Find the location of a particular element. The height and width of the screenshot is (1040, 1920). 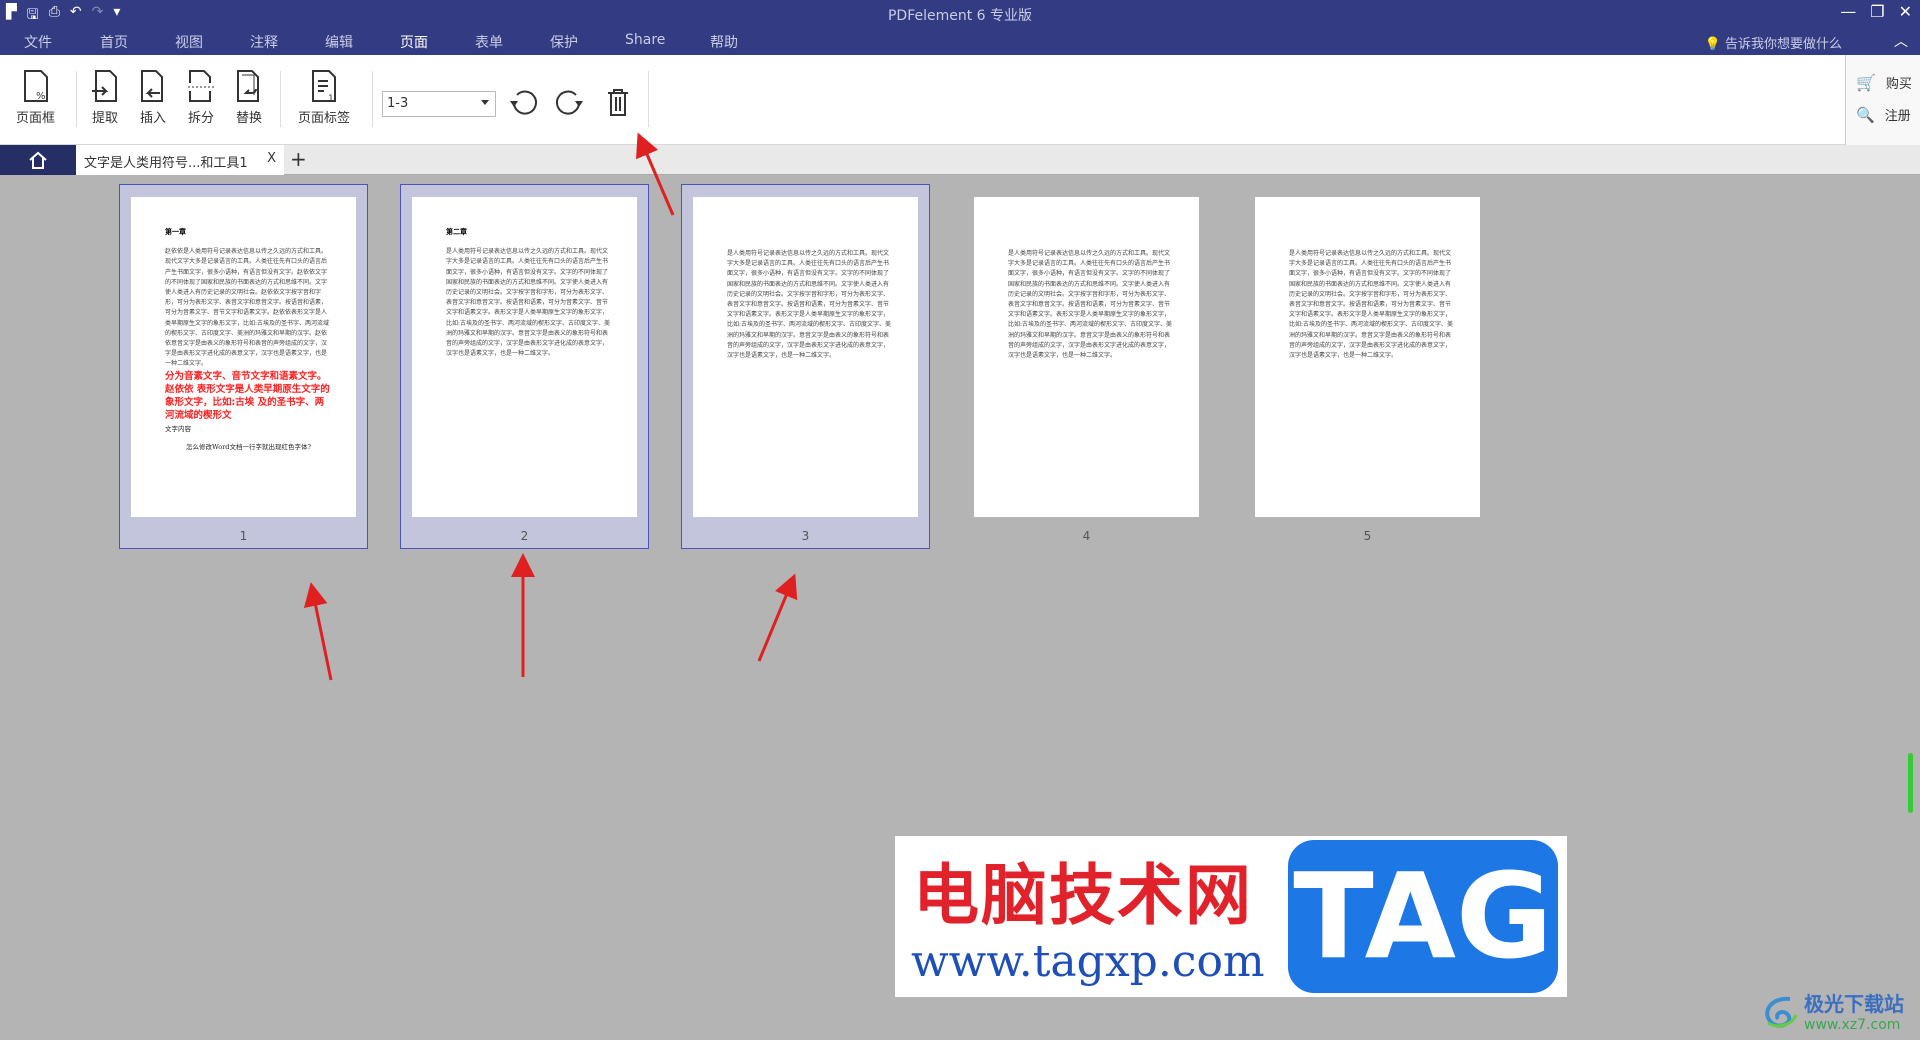

restore-icon: ❐ is located at coordinates (1877, 11).